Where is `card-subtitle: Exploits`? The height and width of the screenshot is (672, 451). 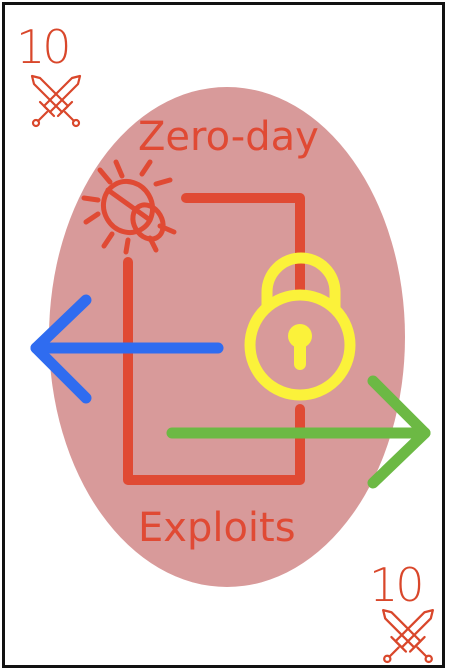 card-subtitle: Exploits is located at coordinates (217, 528).